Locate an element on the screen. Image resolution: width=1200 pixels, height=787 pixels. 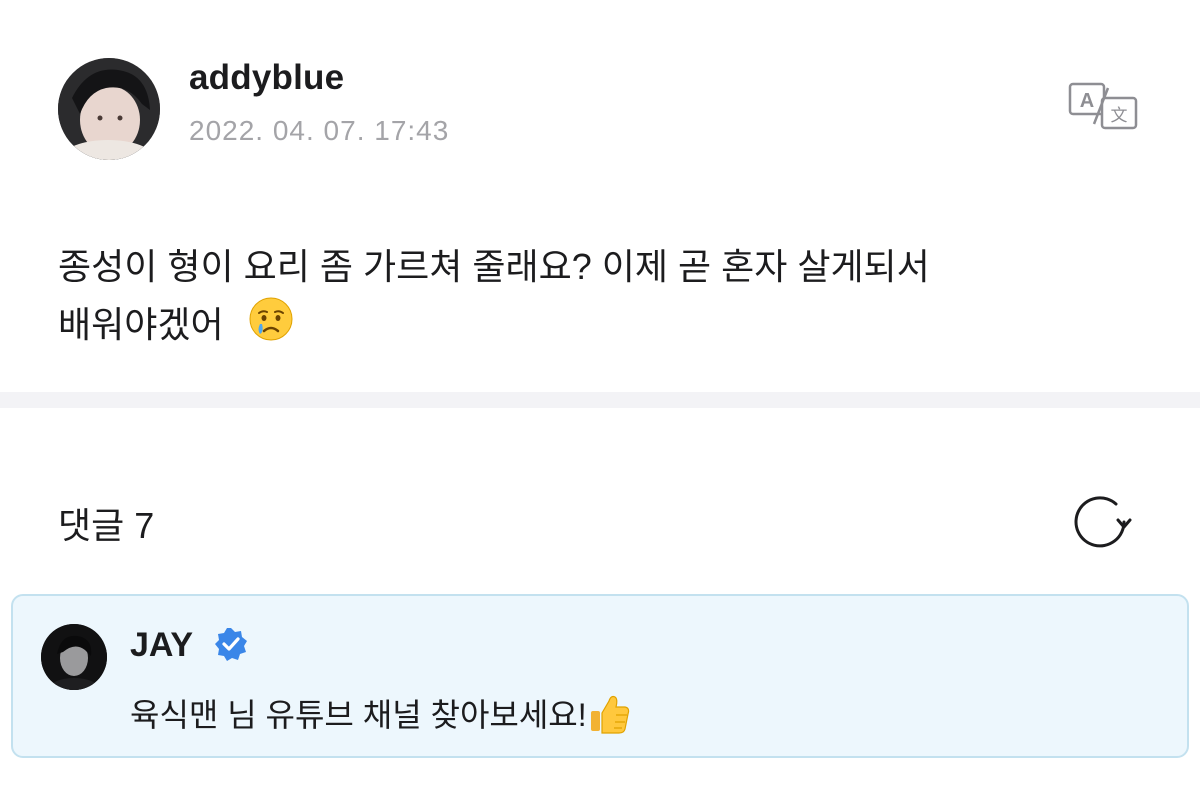
translate-icon: A 文 is located at coordinates (1103, 106).